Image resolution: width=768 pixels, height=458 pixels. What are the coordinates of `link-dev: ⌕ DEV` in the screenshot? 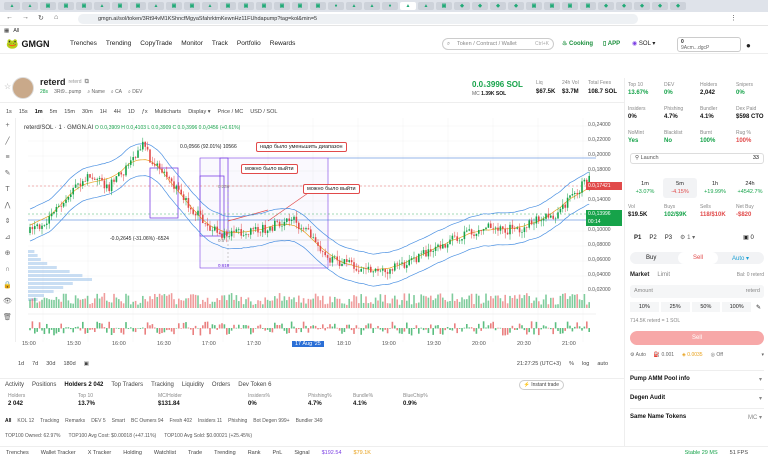 It's located at (135, 92).